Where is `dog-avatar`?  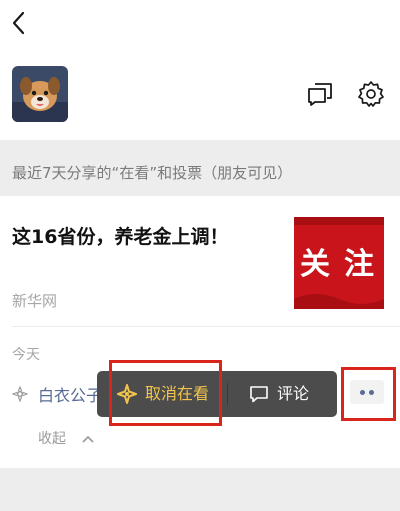
dog-avatar is located at coordinates (40, 94).